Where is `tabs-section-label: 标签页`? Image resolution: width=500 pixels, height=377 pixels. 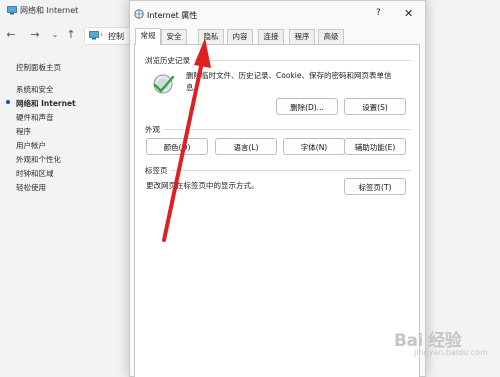 tabs-section-label: 标签页 is located at coordinates (156, 170).